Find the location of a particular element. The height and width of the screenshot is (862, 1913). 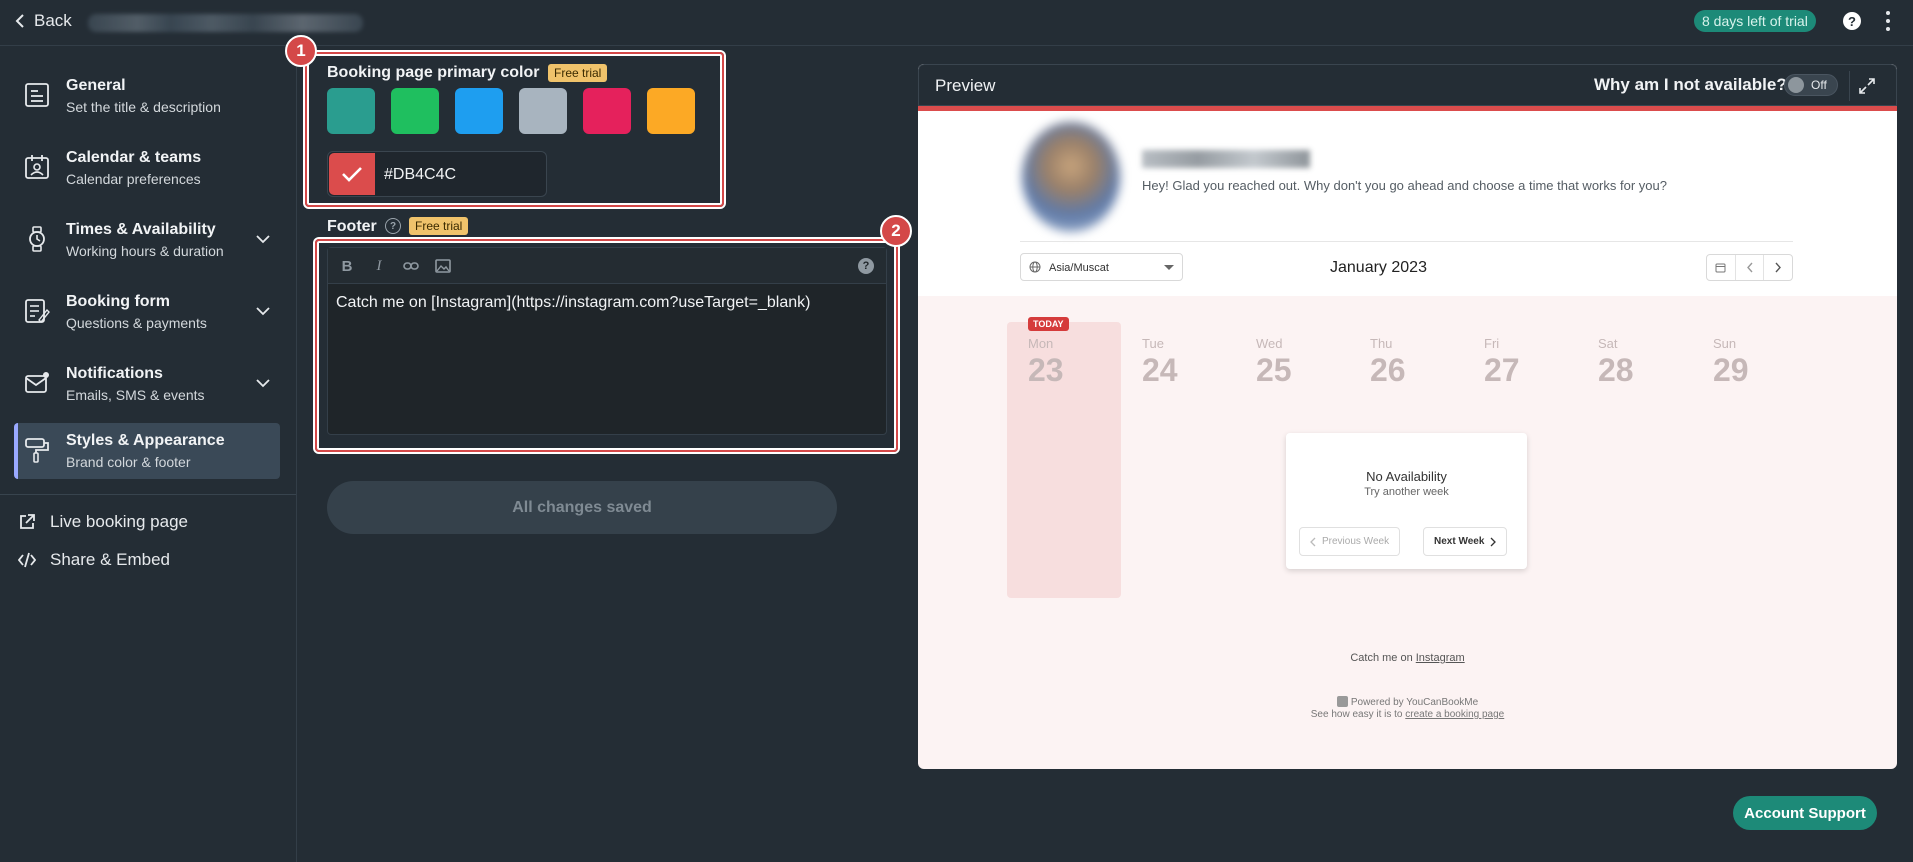

day-column-wed: Wed 25 is located at coordinates (1274, 362).